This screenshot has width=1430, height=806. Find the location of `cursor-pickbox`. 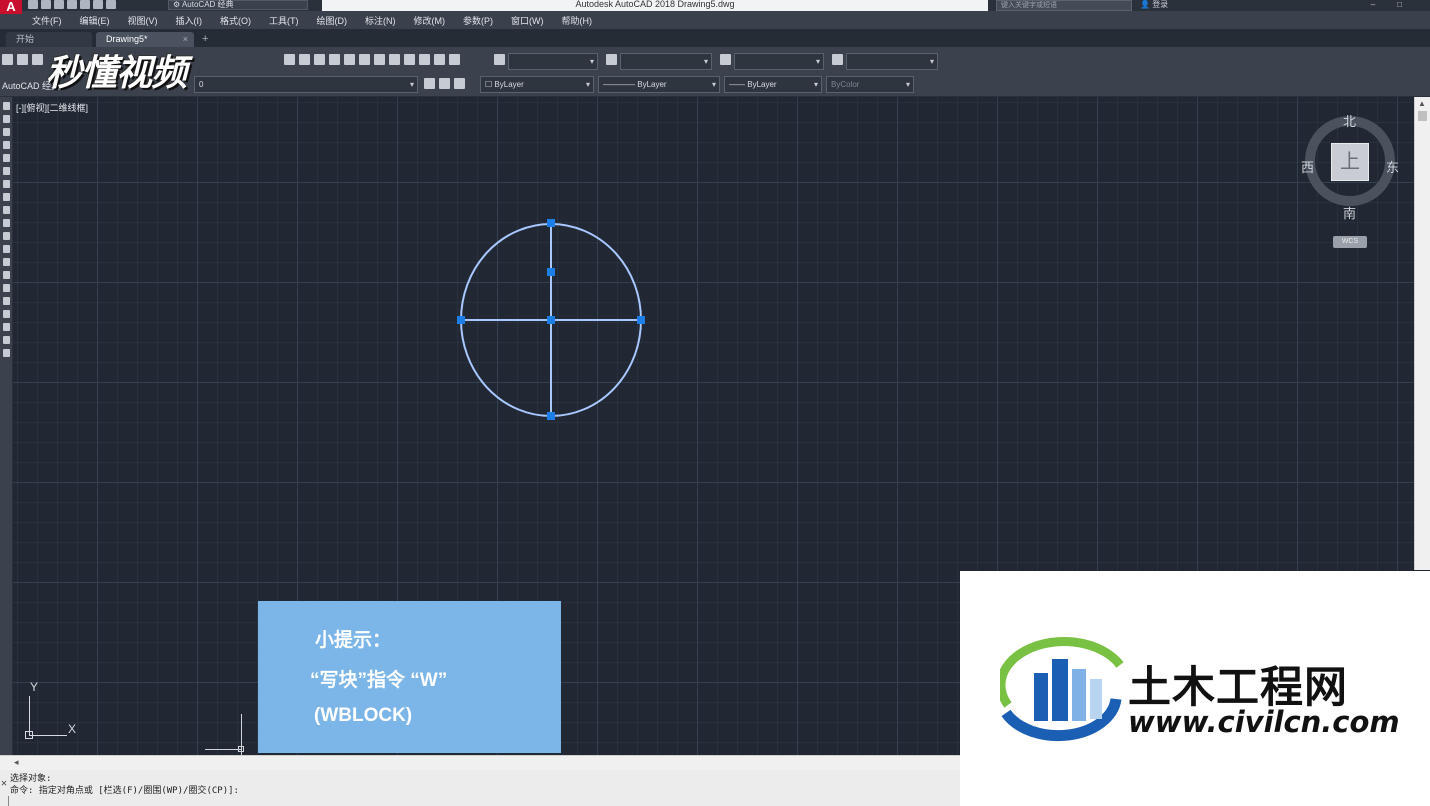

cursor-pickbox is located at coordinates (241, 749).